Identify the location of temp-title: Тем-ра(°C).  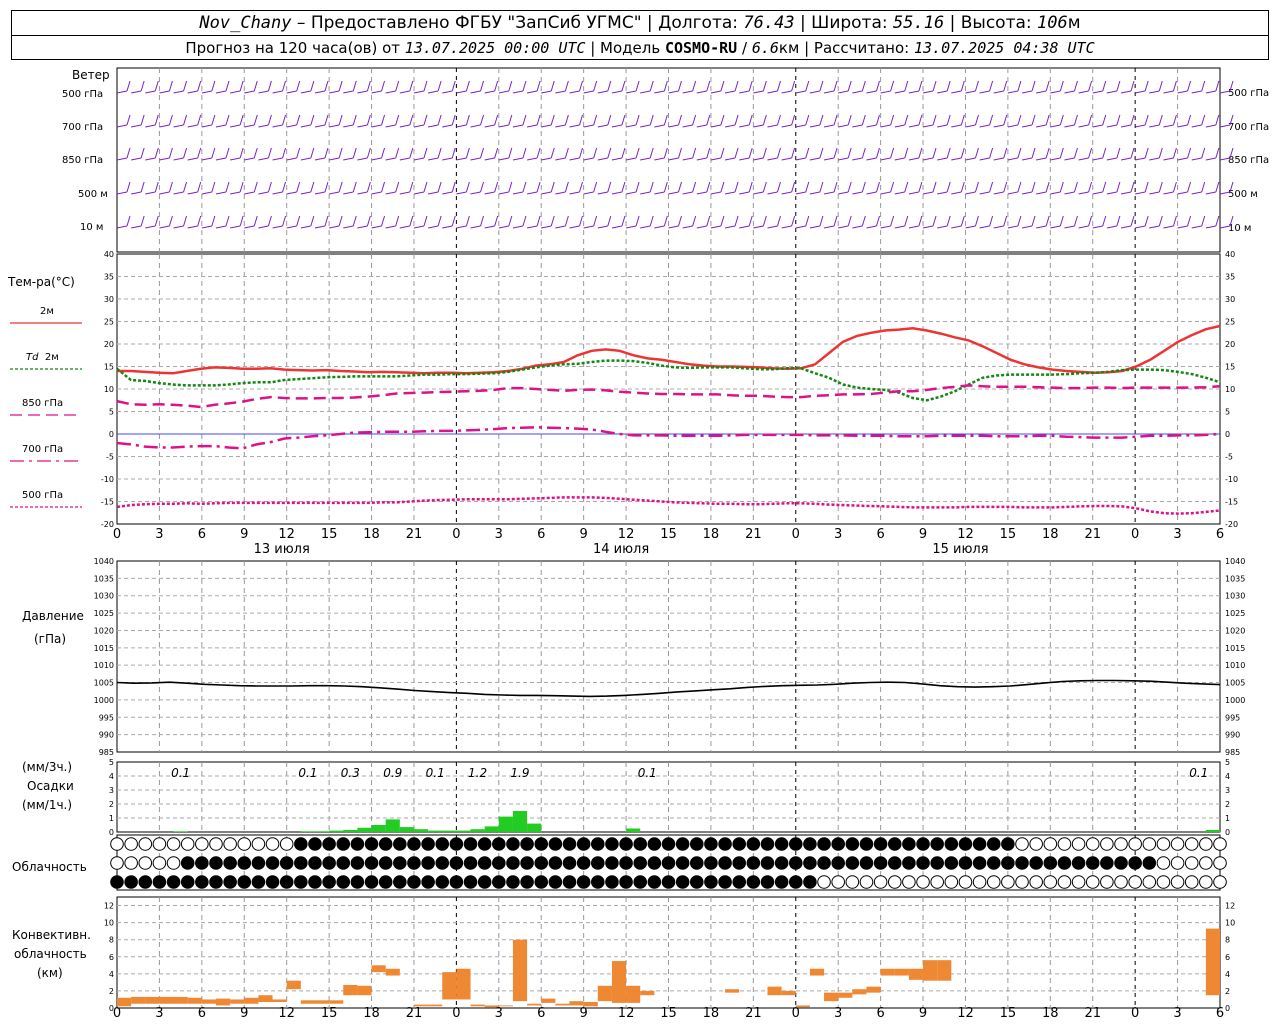
(41, 282).